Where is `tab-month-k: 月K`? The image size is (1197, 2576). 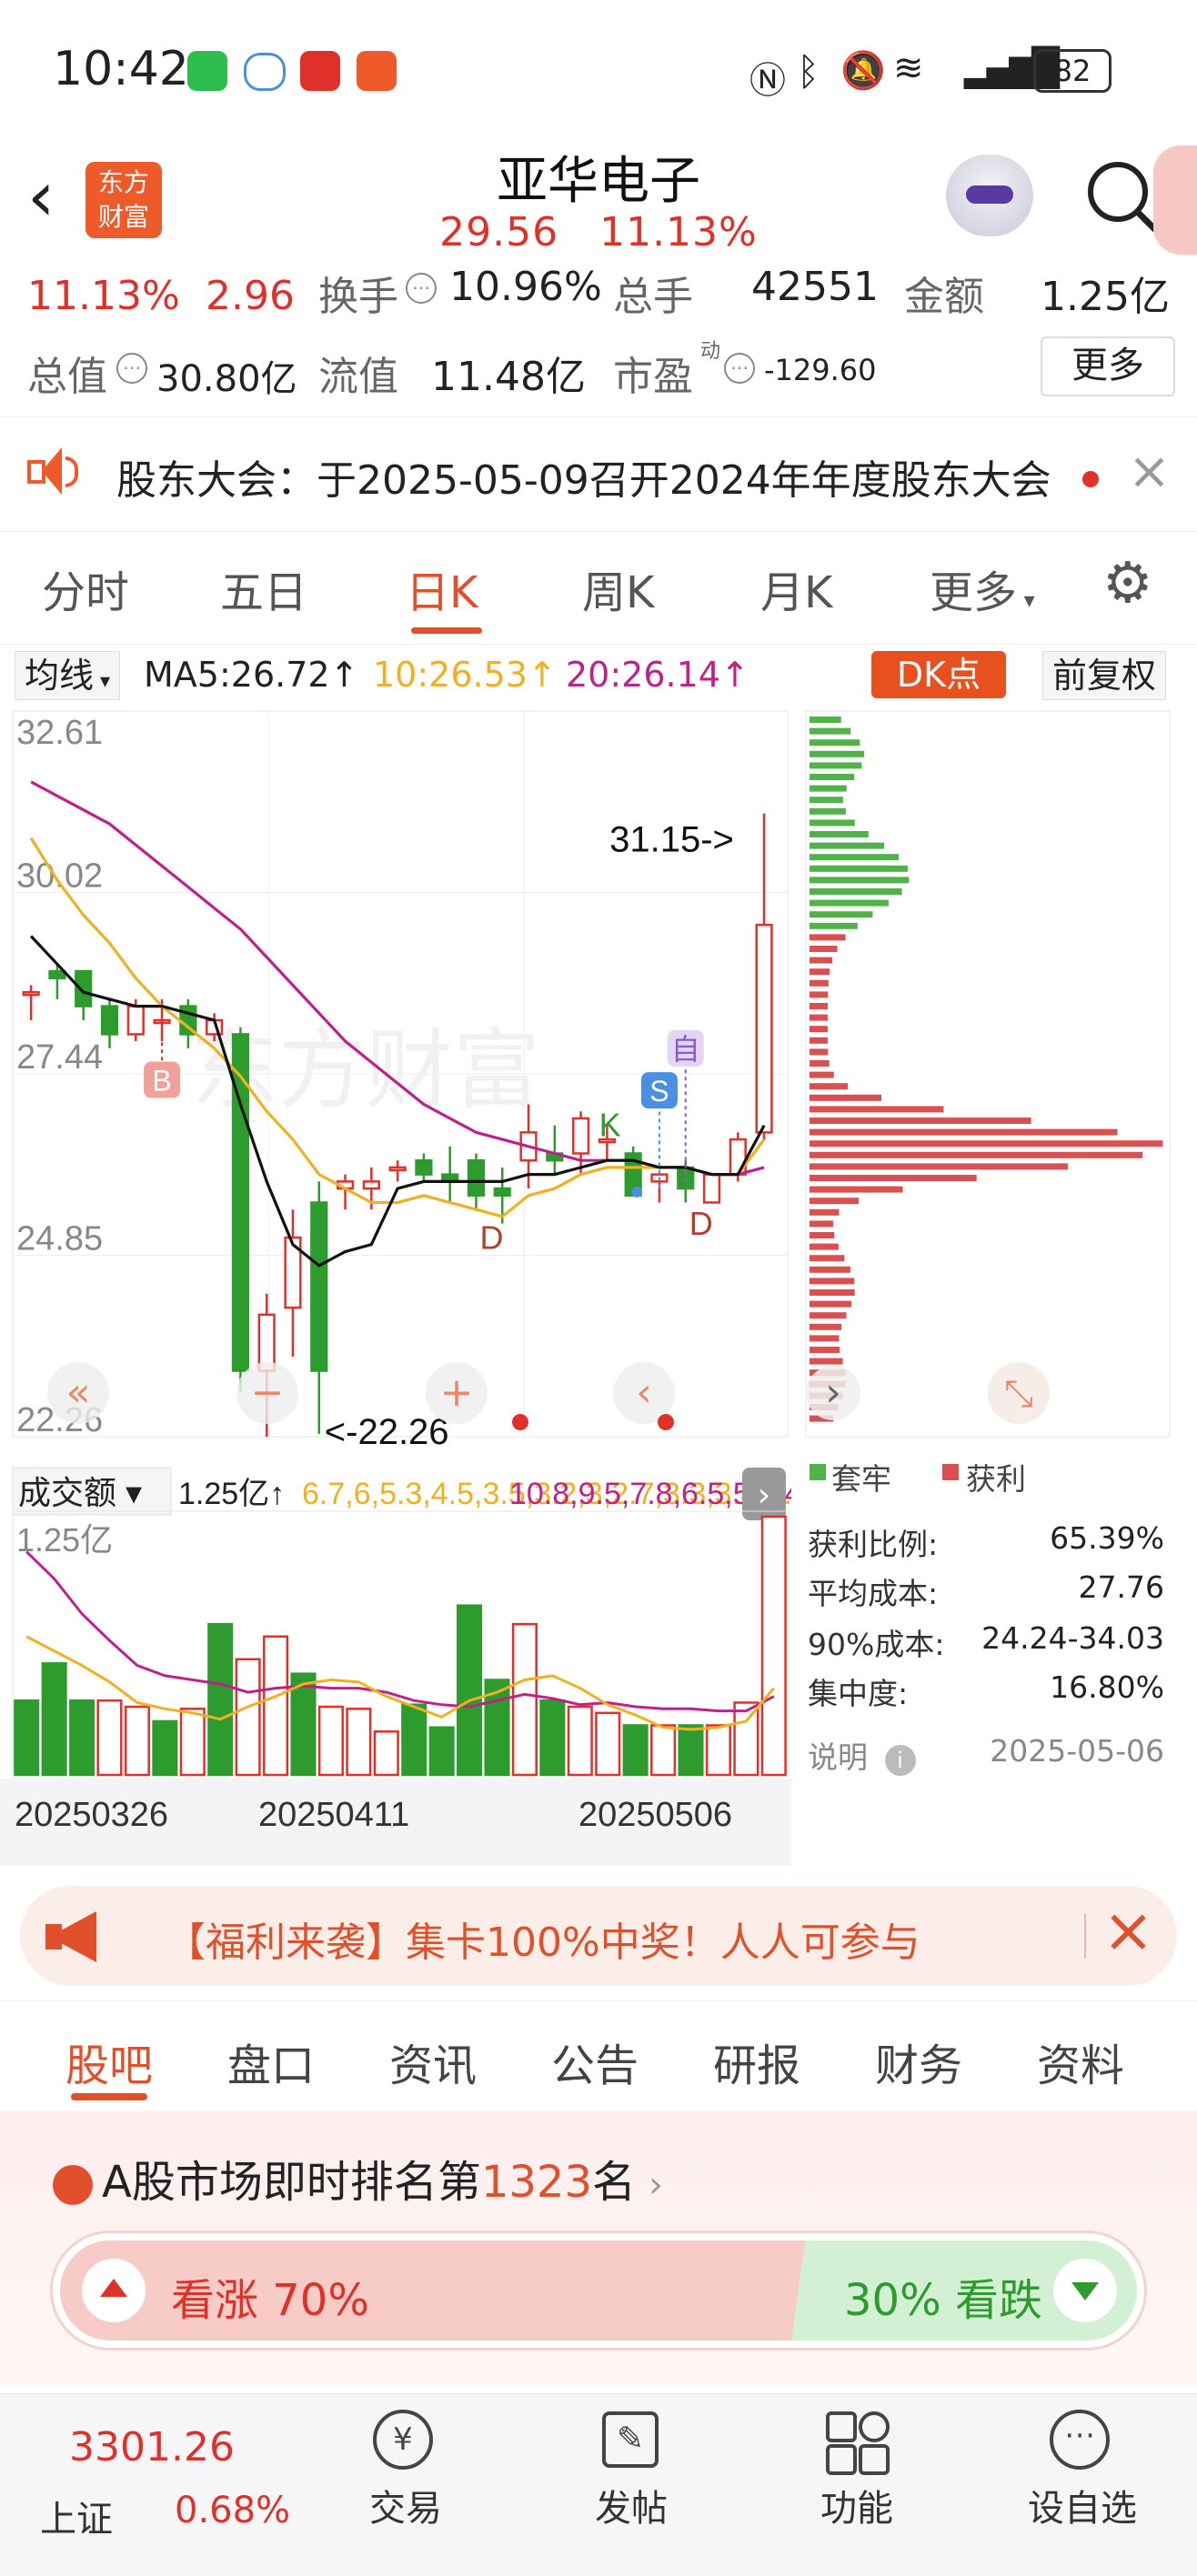 tab-month-k: 月K is located at coordinates (796, 588).